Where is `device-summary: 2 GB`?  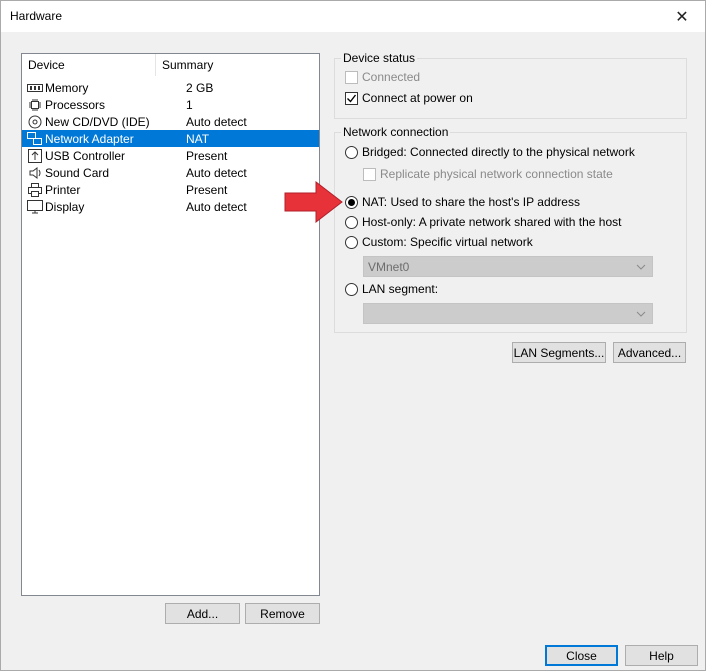
device-summary: 2 GB is located at coordinates (200, 87).